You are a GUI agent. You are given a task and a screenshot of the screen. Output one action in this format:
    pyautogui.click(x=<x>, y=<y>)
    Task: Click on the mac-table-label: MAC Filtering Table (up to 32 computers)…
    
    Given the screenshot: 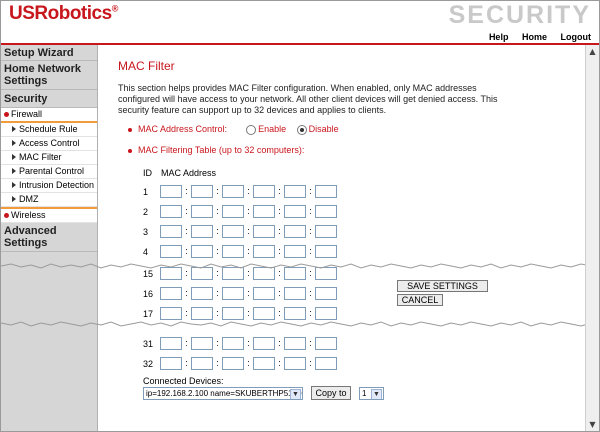 What is the action you would take?
    pyautogui.click(x=221, y=150)
    